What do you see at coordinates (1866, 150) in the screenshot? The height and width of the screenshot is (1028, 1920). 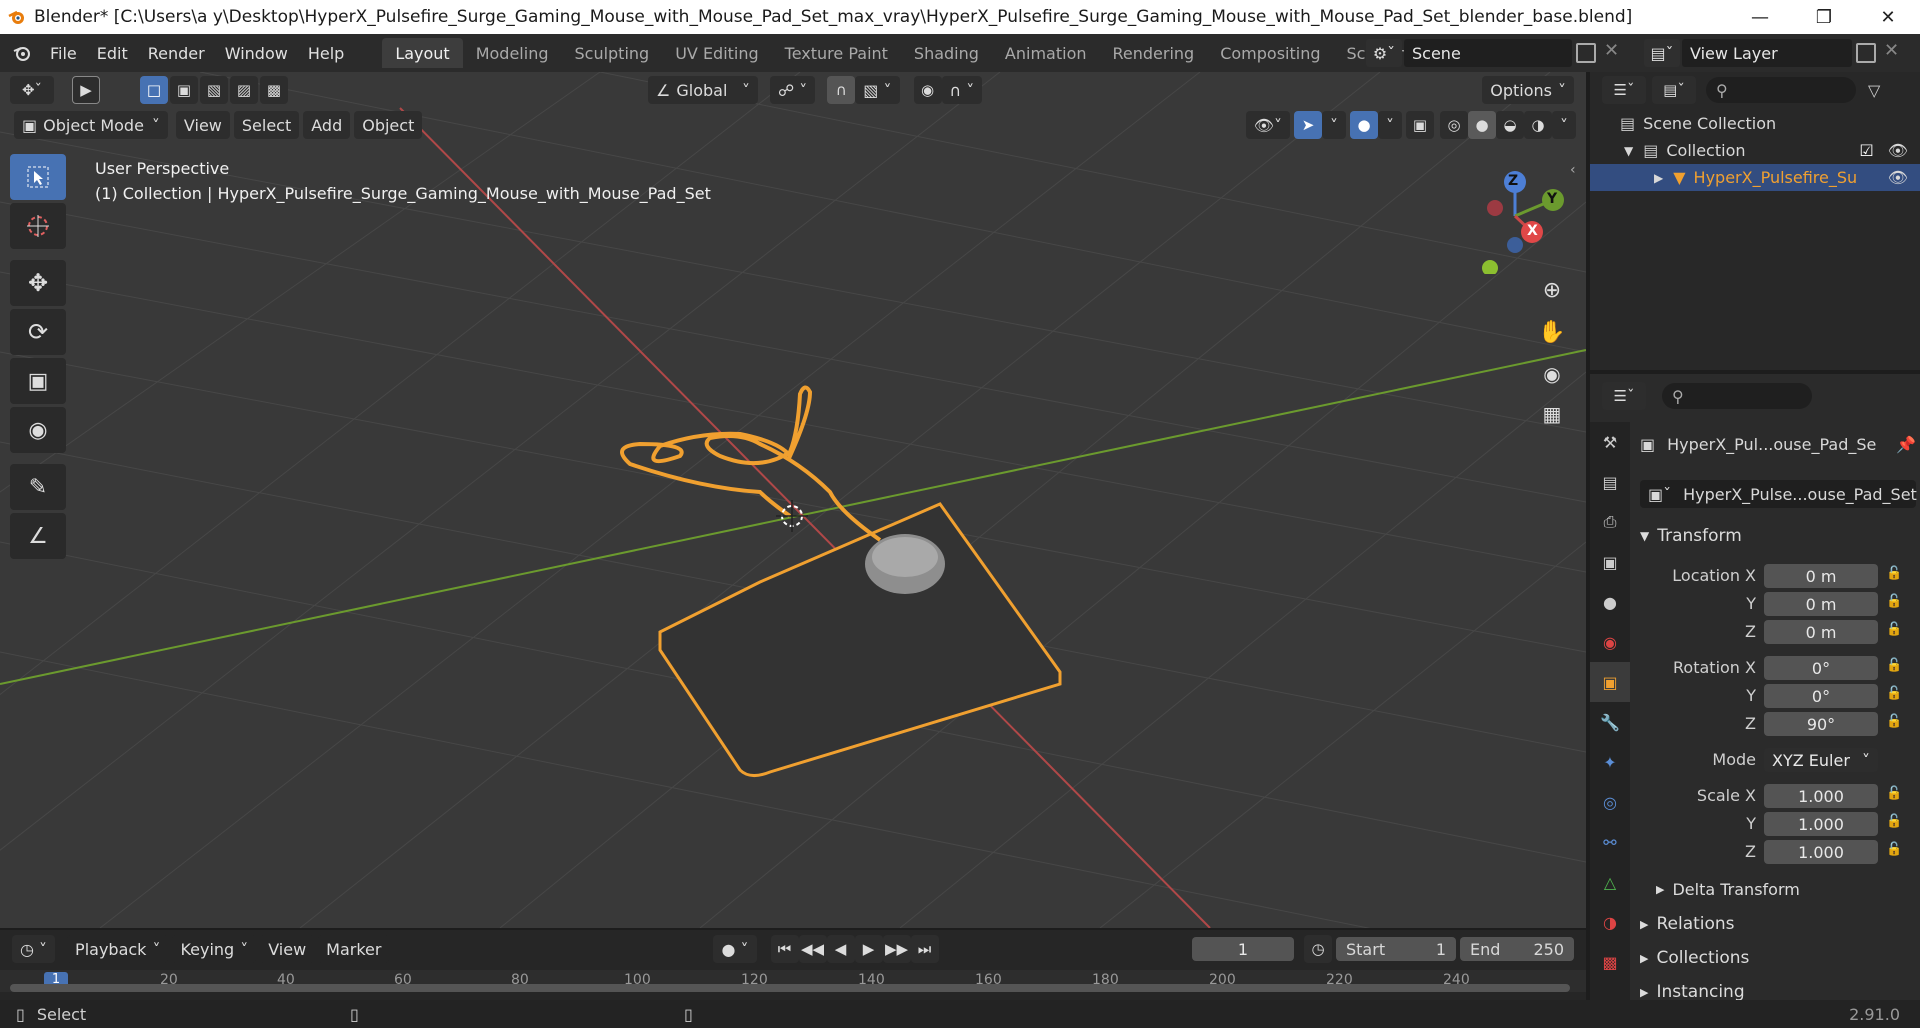 I see `checkbox-icon: ☑` at bounding box center [1866, 150].